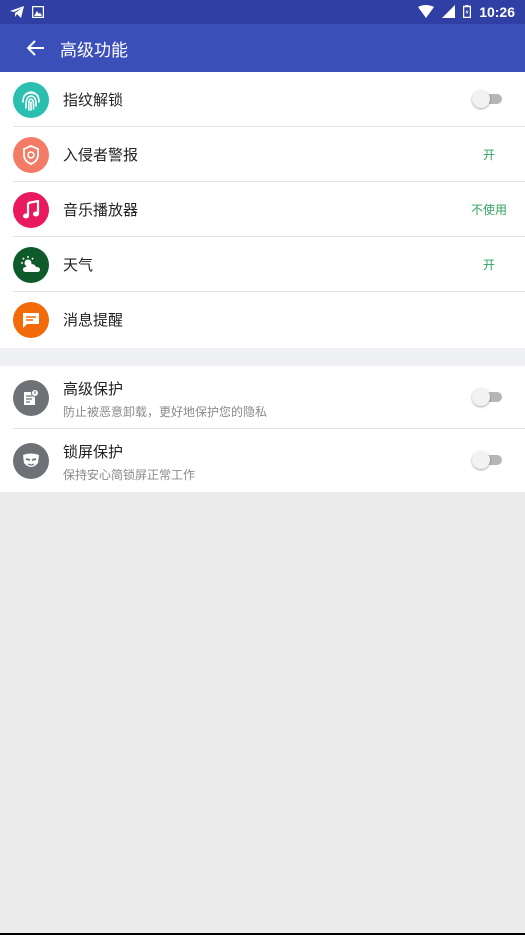 The width and height of the screenshot is (525, 935). Describe the element at coordinates (94, 50) in the screenshot. I see `page-title: 高级功能` at that location.